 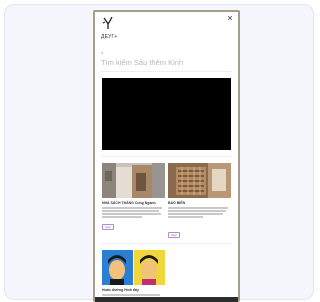 What do you see at coordinates (120, 290) in the screenshot?
I see `tile-title: Huấn đường Hình đấy` at bounding box center [120, 290].